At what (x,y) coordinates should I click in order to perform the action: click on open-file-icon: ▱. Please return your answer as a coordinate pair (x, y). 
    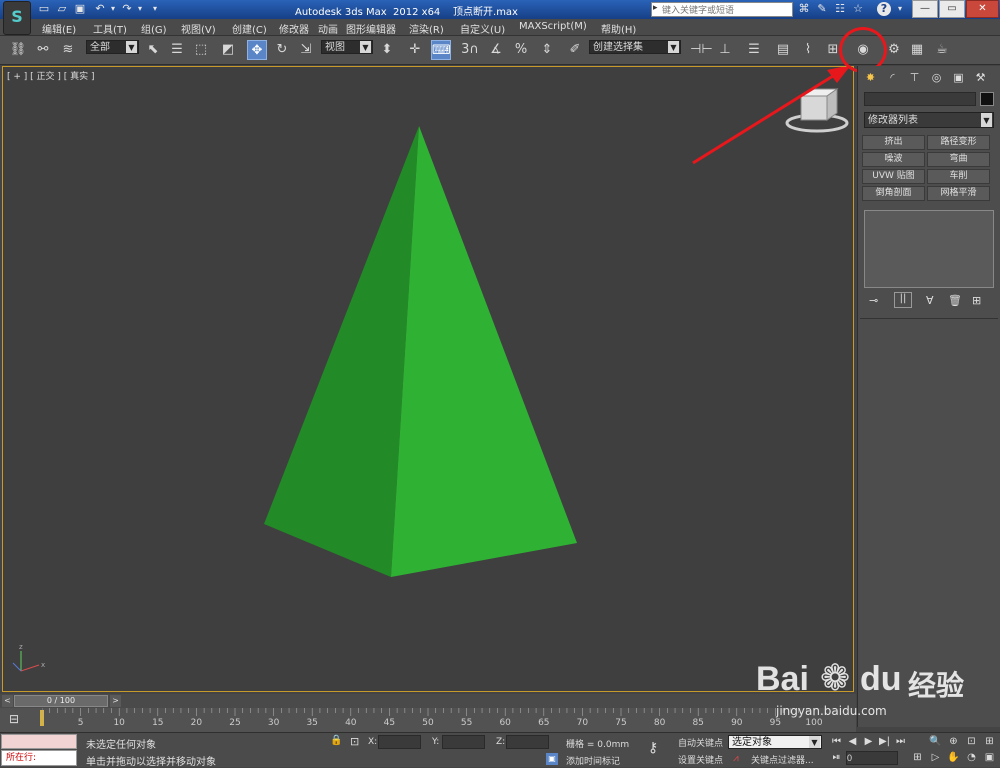
    Looking at the image, I should click on (62, 9).